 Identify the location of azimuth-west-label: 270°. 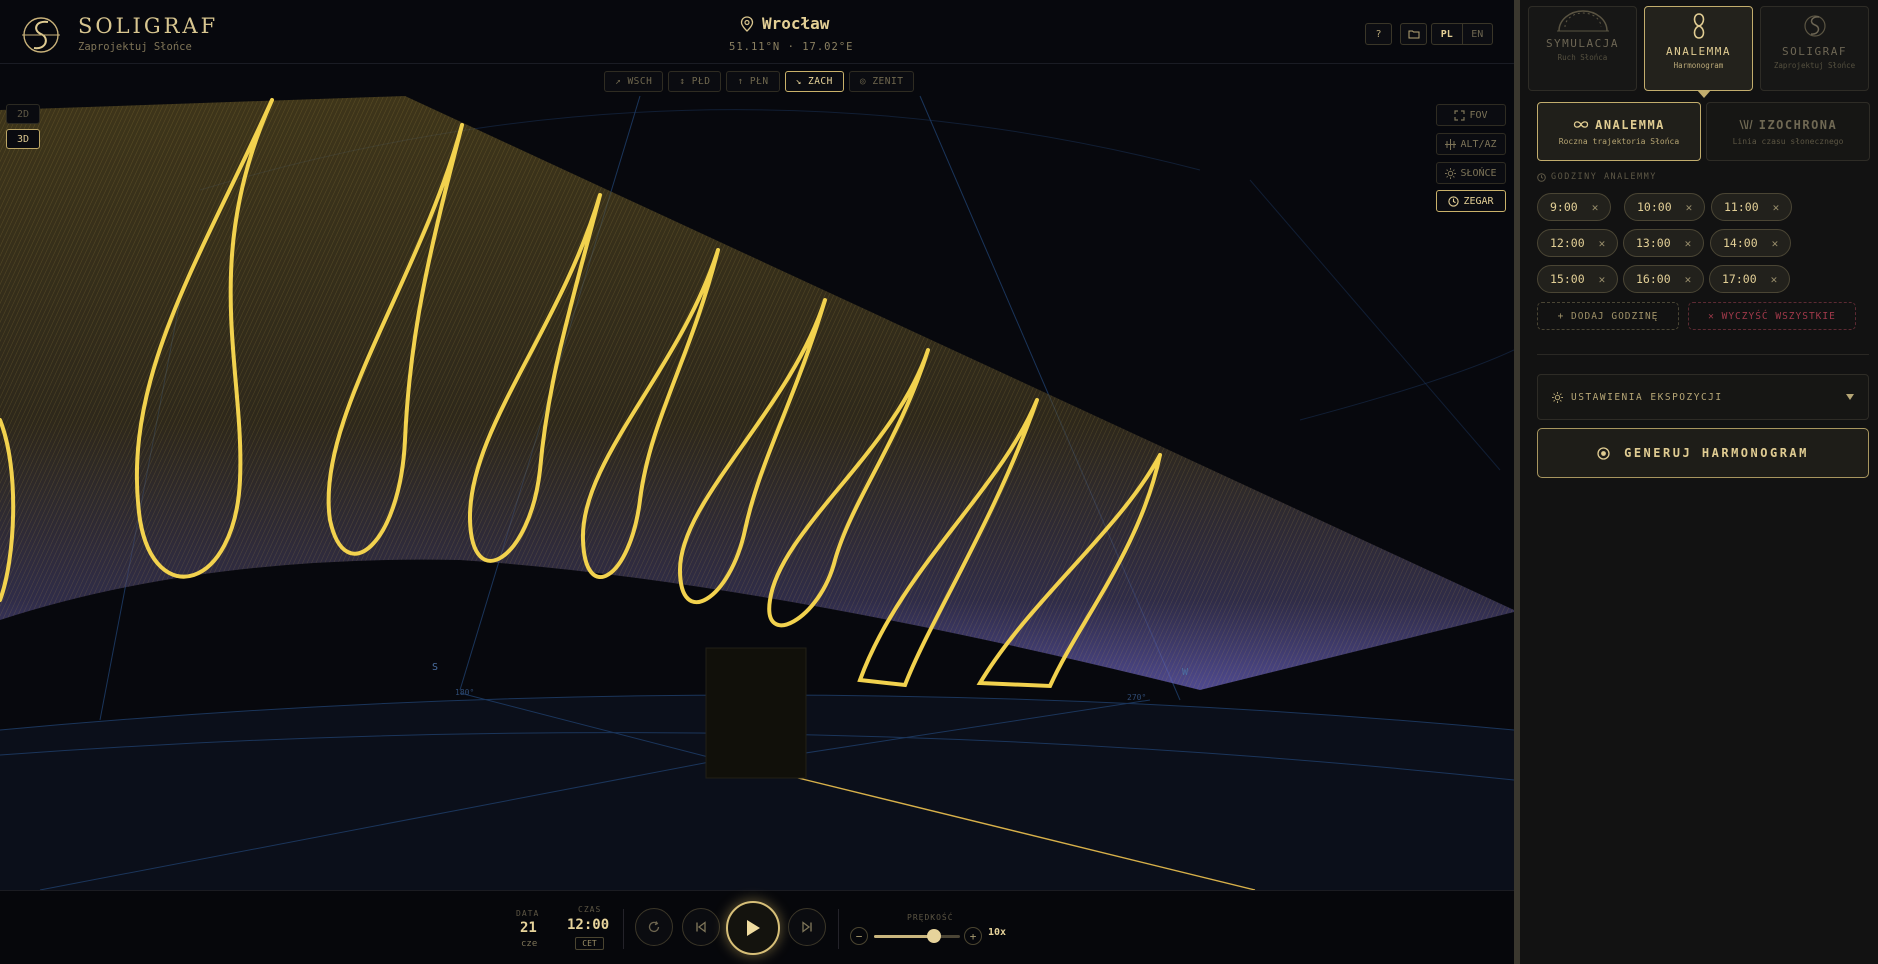
(1137, 697).